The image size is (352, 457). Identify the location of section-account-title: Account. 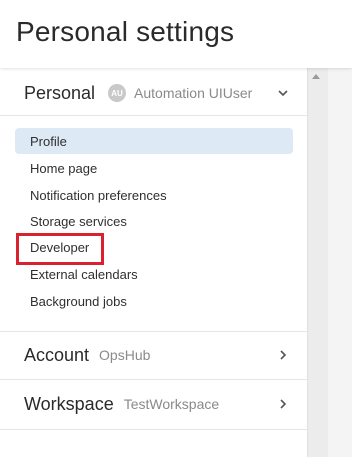
(57, 354).